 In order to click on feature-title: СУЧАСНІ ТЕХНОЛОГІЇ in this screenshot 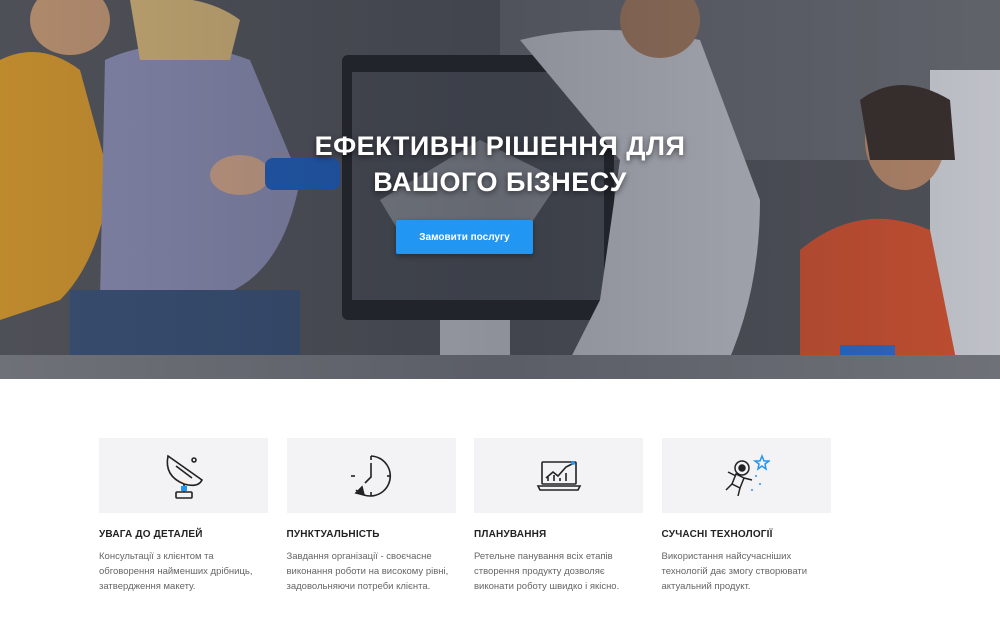, I will do `click(717, 534)`.